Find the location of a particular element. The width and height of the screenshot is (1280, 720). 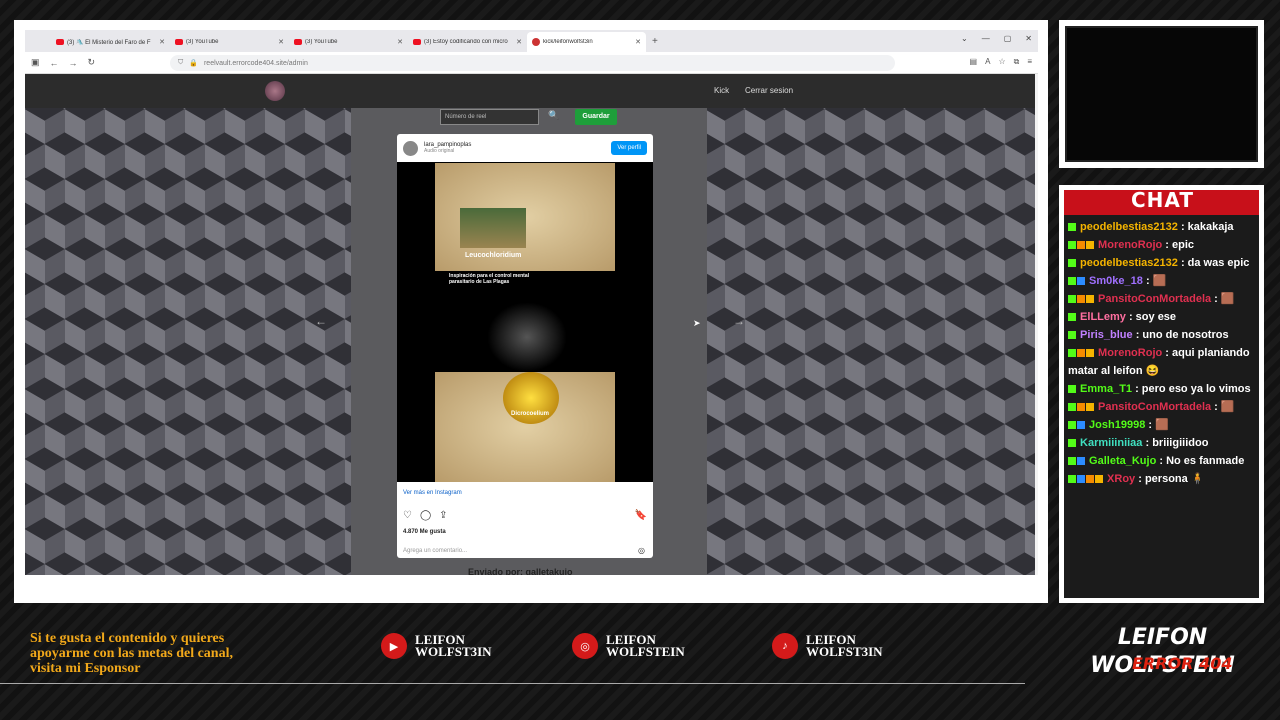

bookmark-icon: 🔖 is located at coordinates (641, 515).